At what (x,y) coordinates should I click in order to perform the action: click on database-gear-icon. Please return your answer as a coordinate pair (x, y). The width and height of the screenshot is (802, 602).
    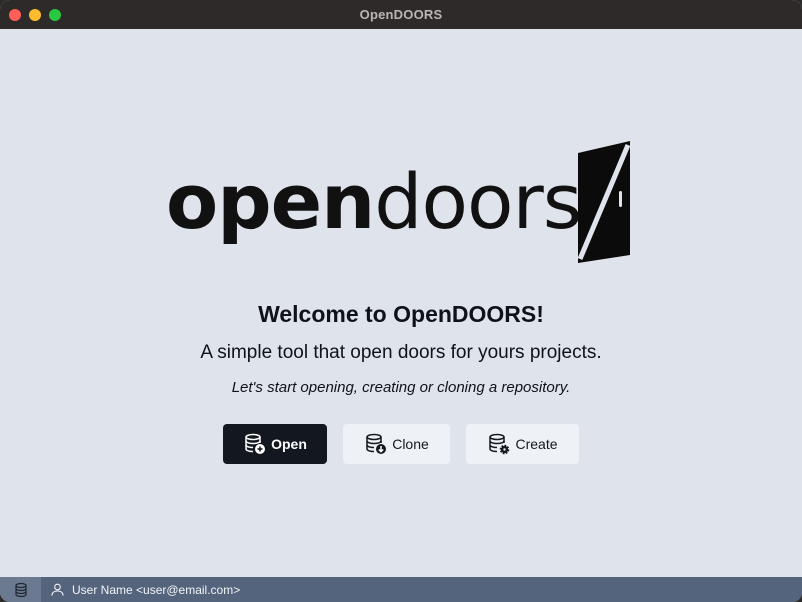
    Looking at the image, I should click on (499, 444).